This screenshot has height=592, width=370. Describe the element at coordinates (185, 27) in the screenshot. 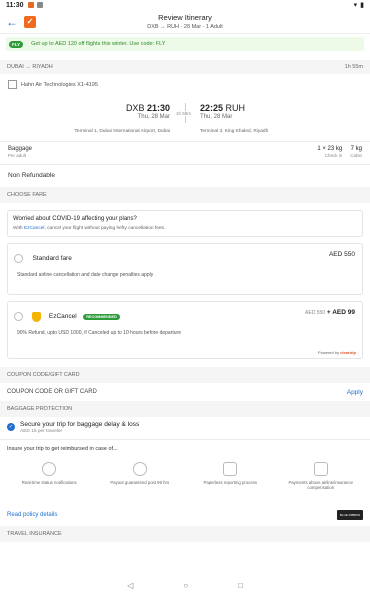

I see `page-subtitle: DXB → RUH · 28 Mar · 1 Adult` at that location.